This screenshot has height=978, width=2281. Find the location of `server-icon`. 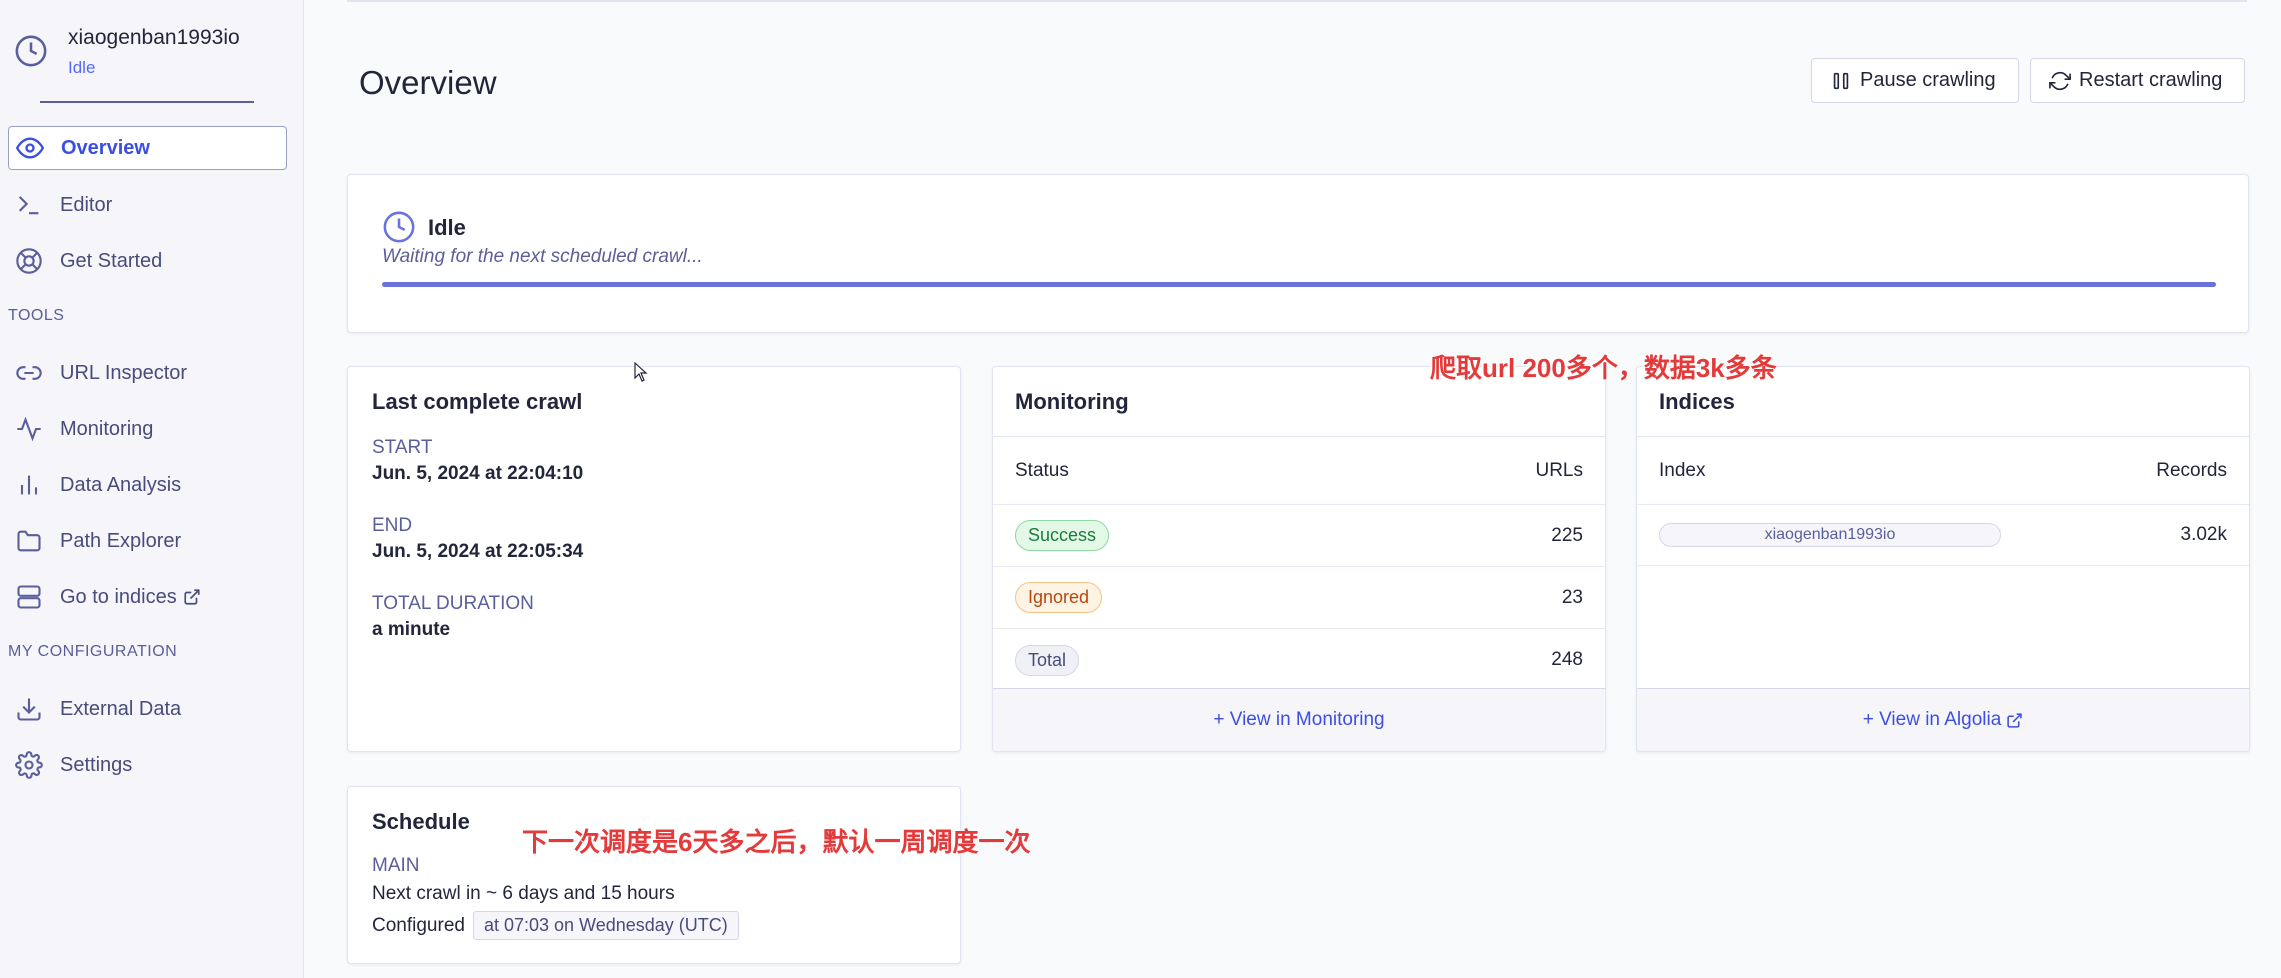

server-icon is located at coordinates (29, 597).